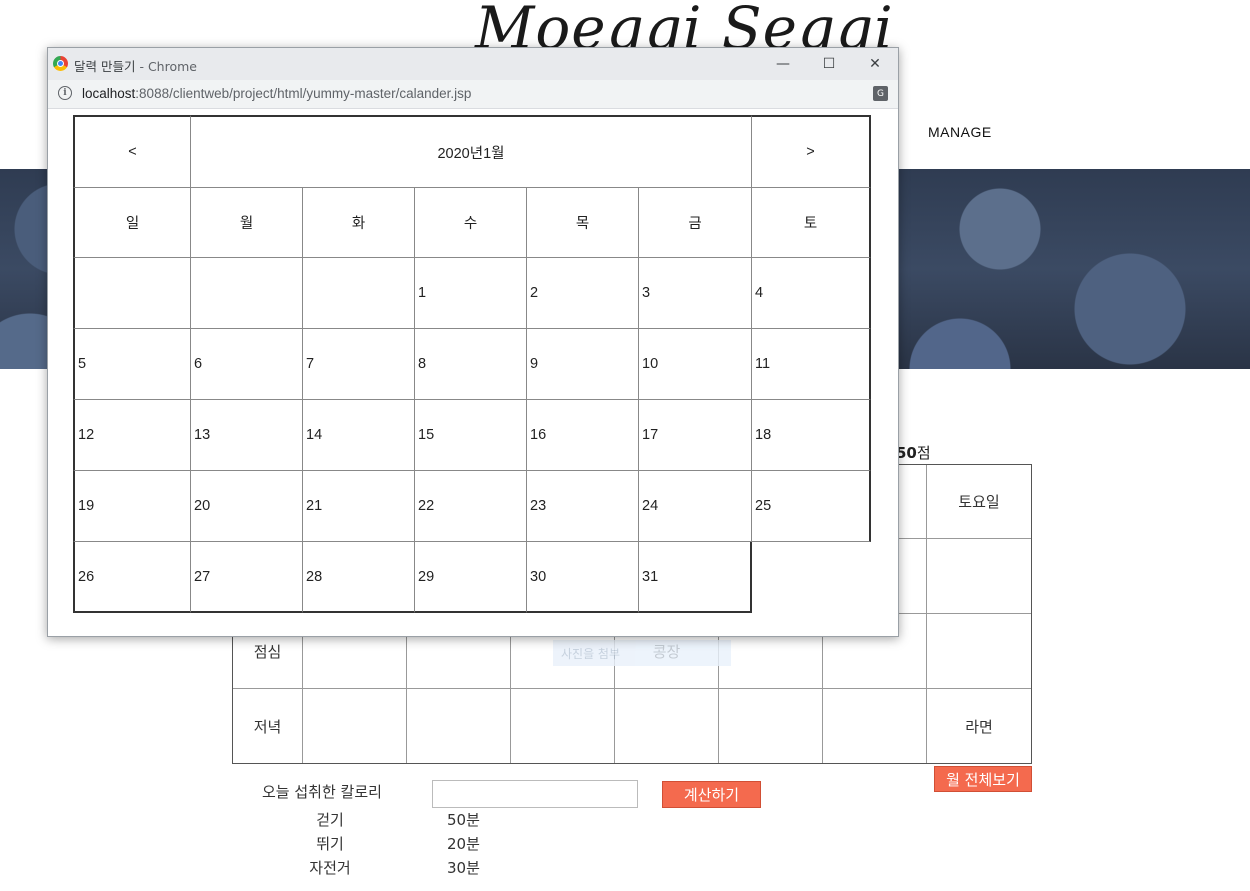 The image size is (1250, 891). What do you see at coordinates (330, 820) in the screenshot?
I see `exercise-name-walk: 걷기` at bounding box center [330, 820].